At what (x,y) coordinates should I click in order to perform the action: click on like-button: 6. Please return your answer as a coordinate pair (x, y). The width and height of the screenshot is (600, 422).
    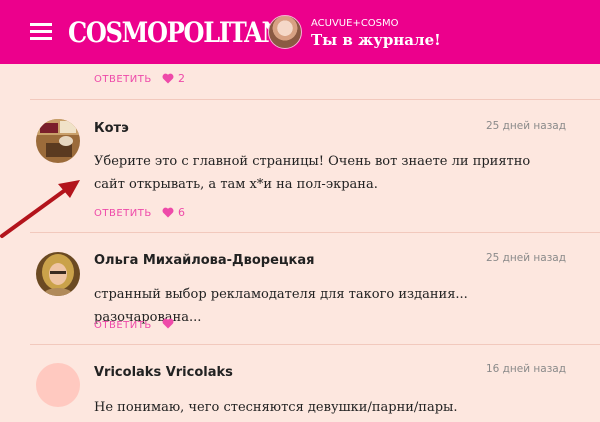
    Looking at the image, I should click on (173, 212).